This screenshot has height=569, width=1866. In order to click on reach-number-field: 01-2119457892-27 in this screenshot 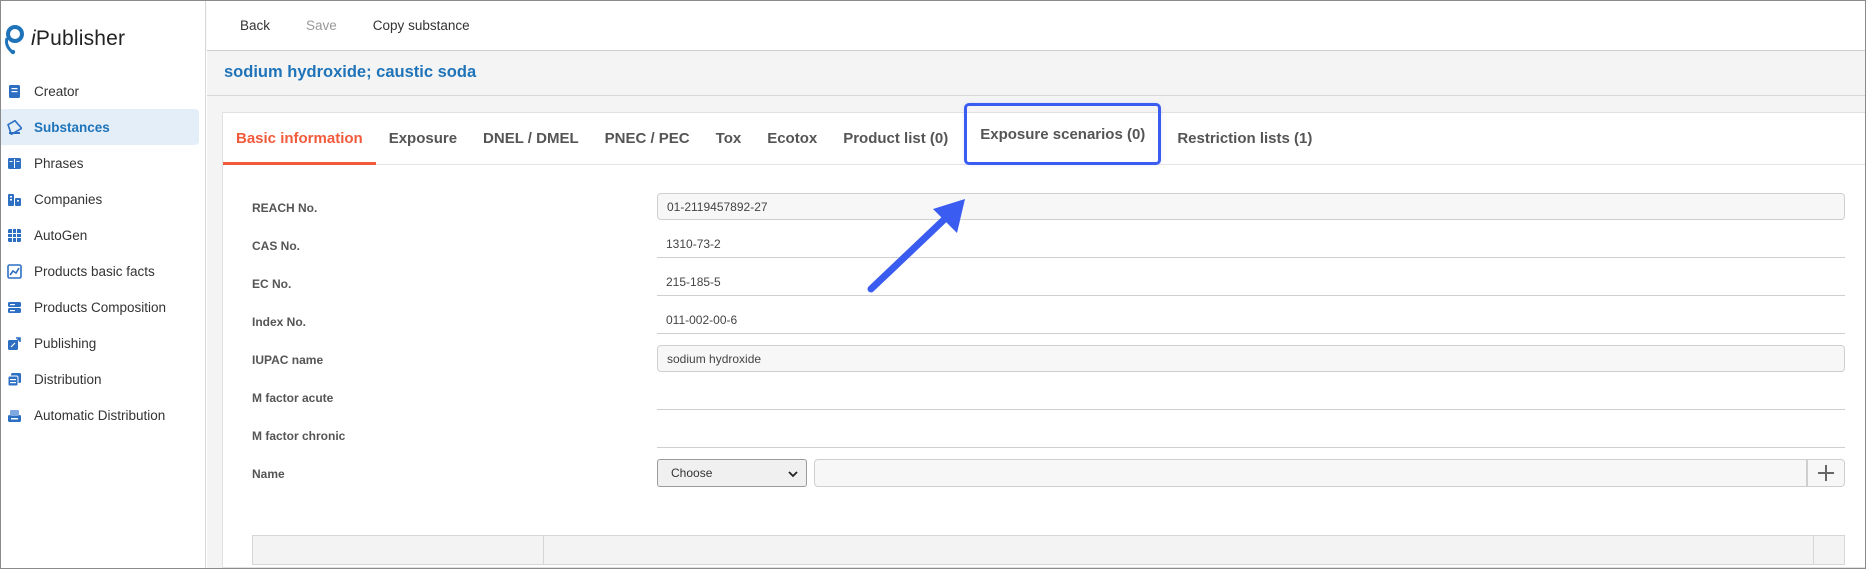, I will do `click(1251, 206)`.